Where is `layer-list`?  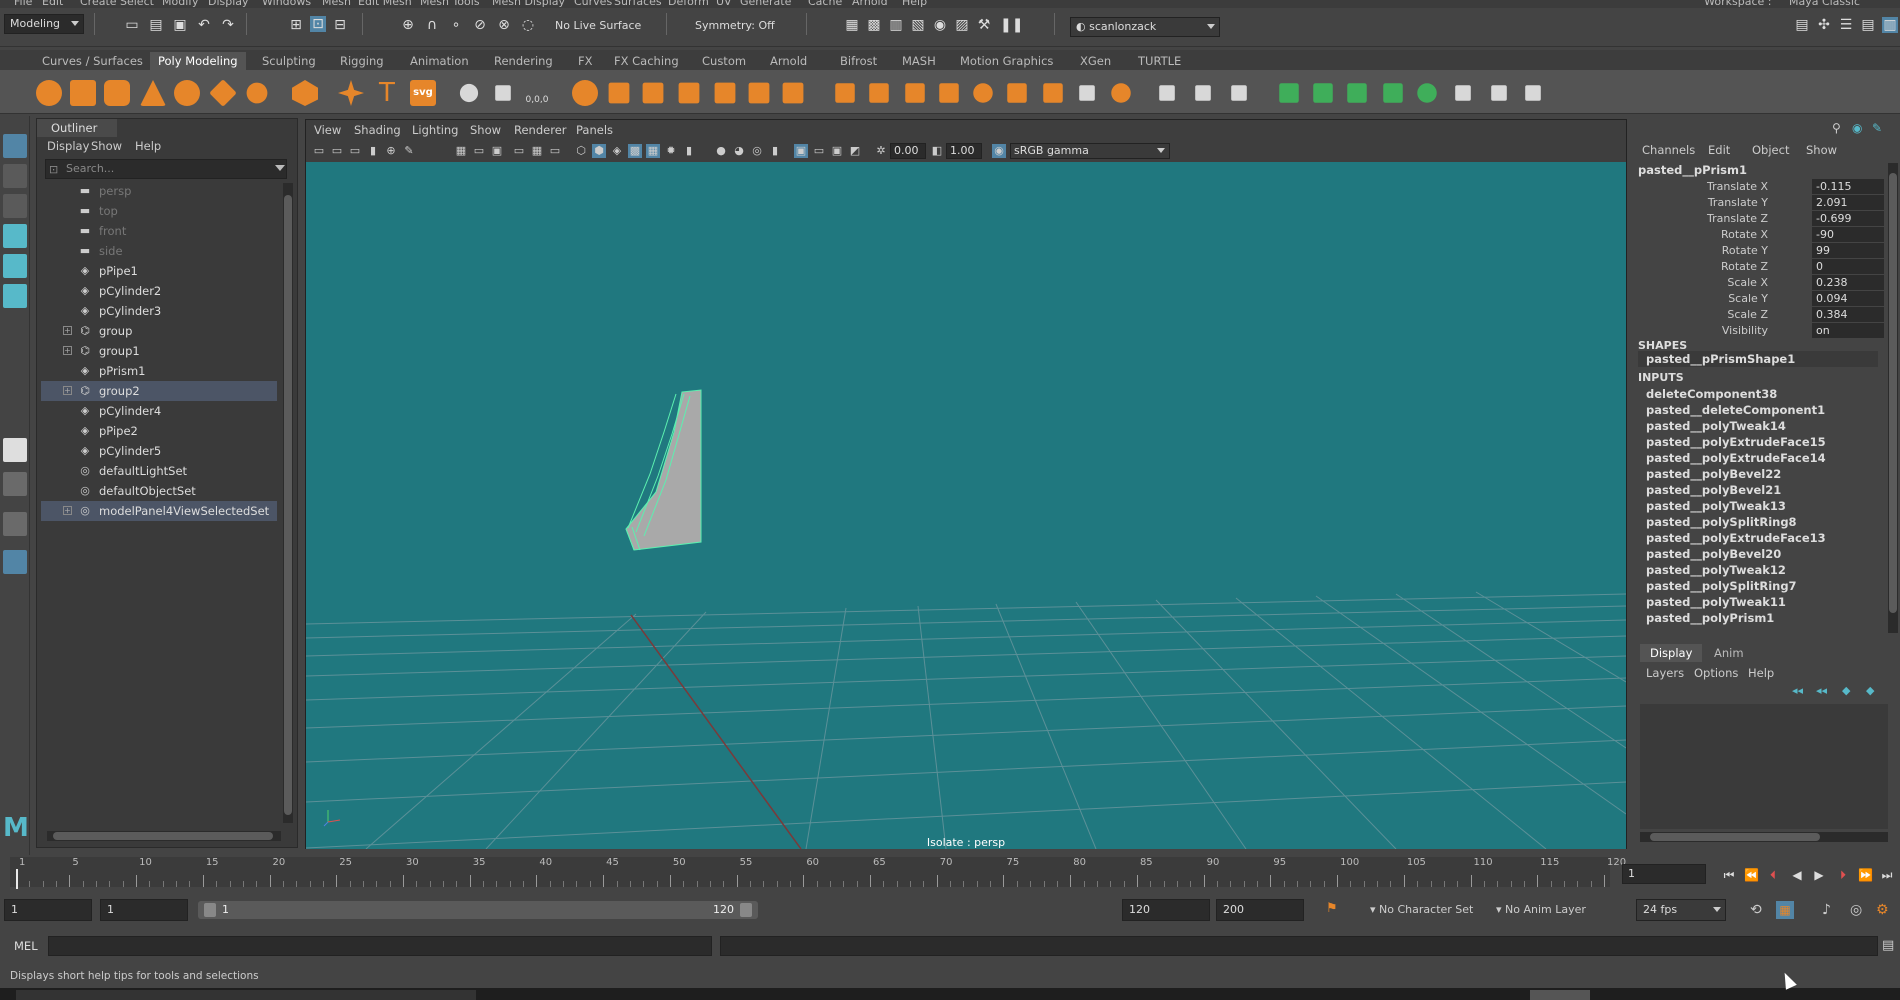 layer-list is located at coordinates (1764, 766).